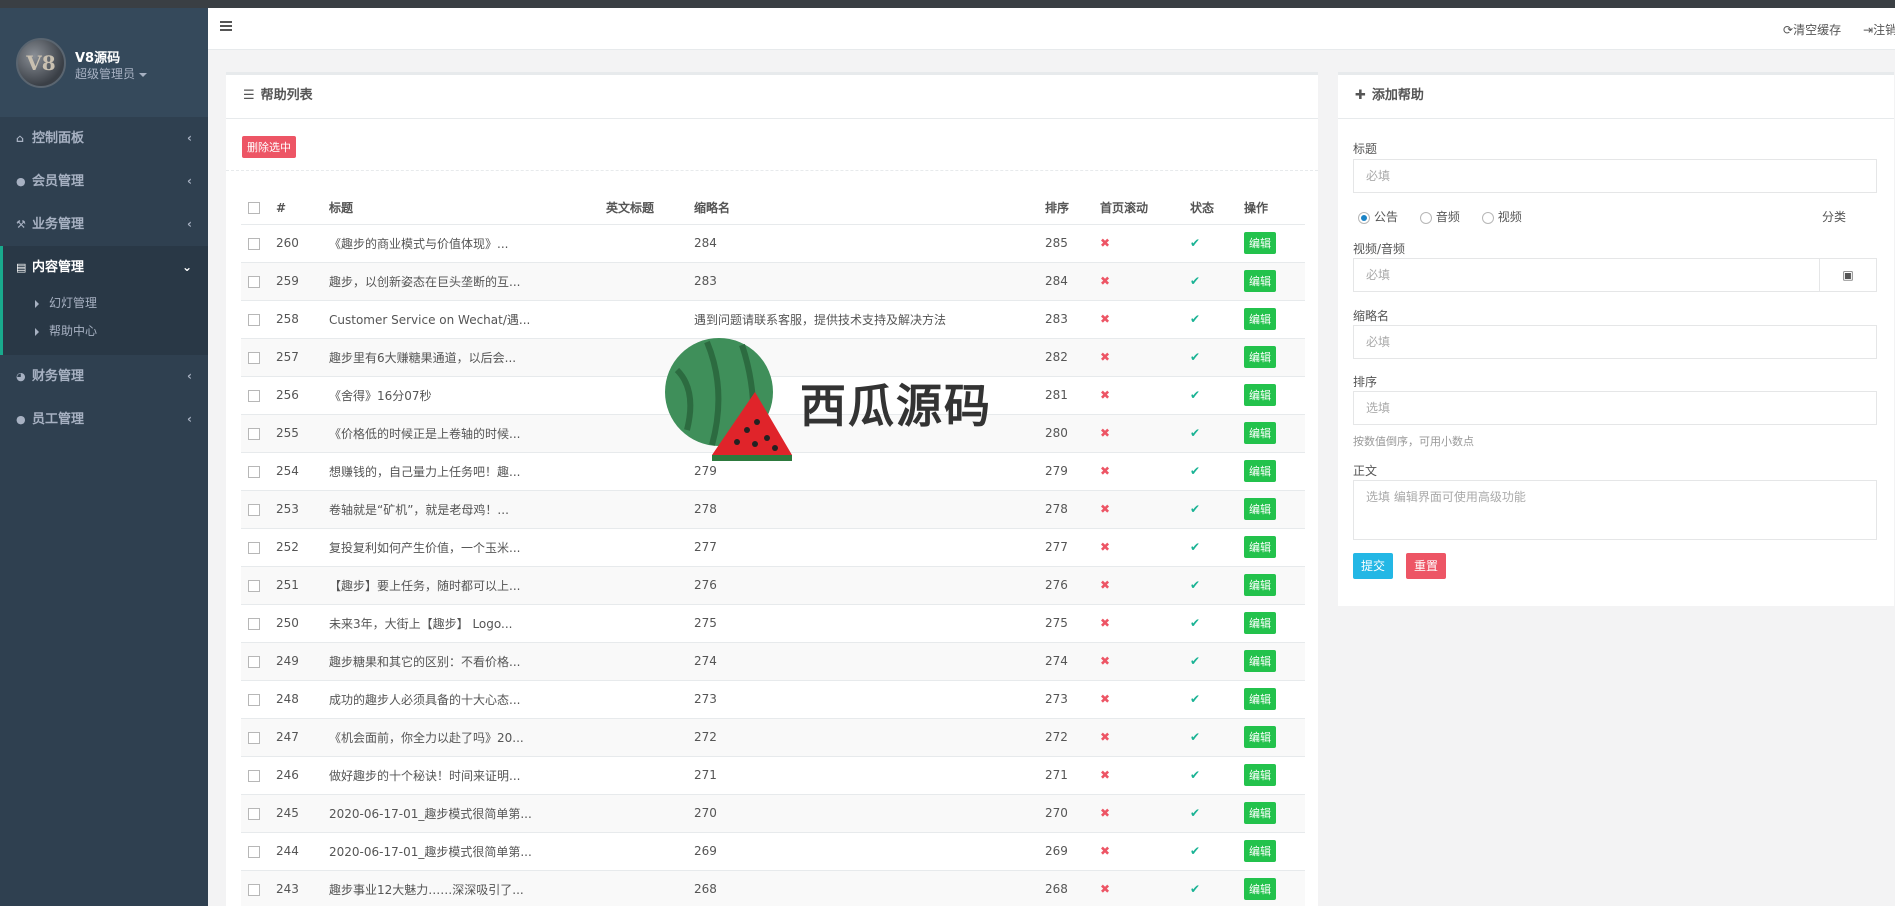  Describe the element at coordinates (104, 267) in the screenshot. I see `sidebar-item-content: ▤ 内容管理 ⌄` at that location.